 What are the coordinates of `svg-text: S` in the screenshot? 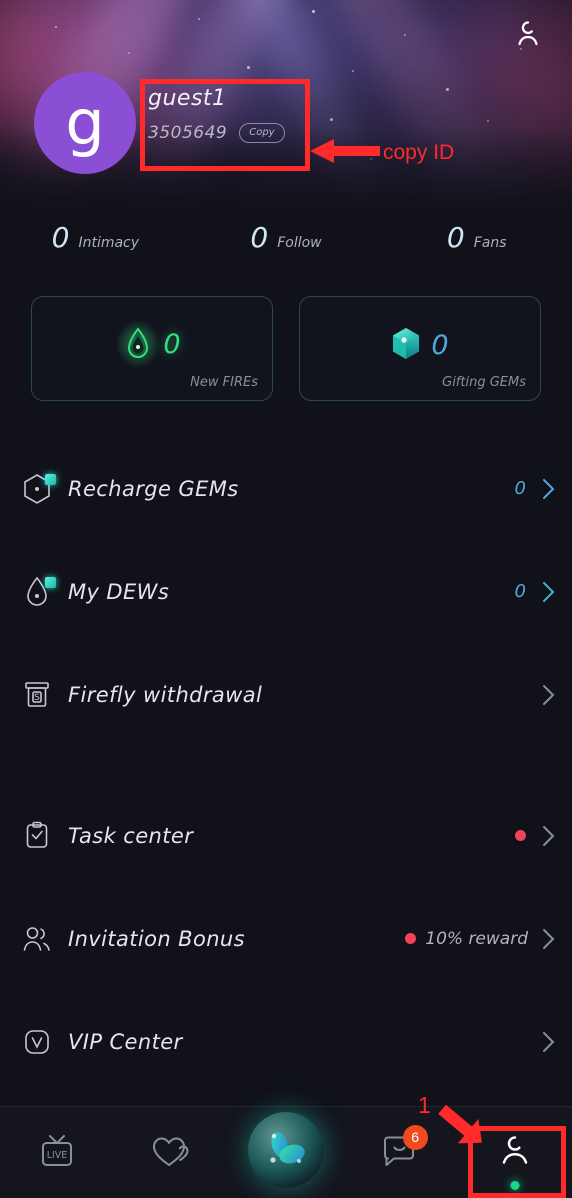 It's located at (37, 698).